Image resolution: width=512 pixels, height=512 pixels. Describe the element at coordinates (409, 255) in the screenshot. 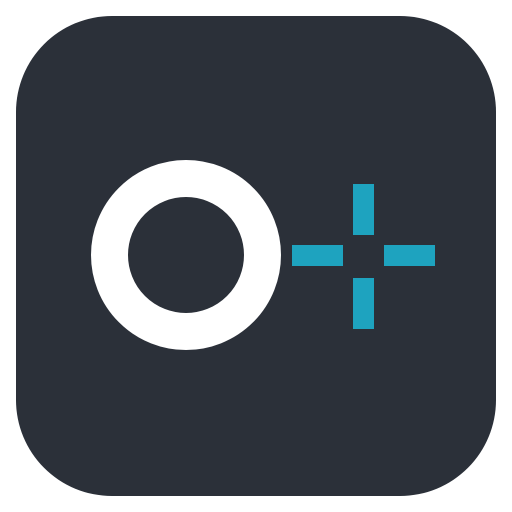

I see `crosshair-right-segment` at that location.